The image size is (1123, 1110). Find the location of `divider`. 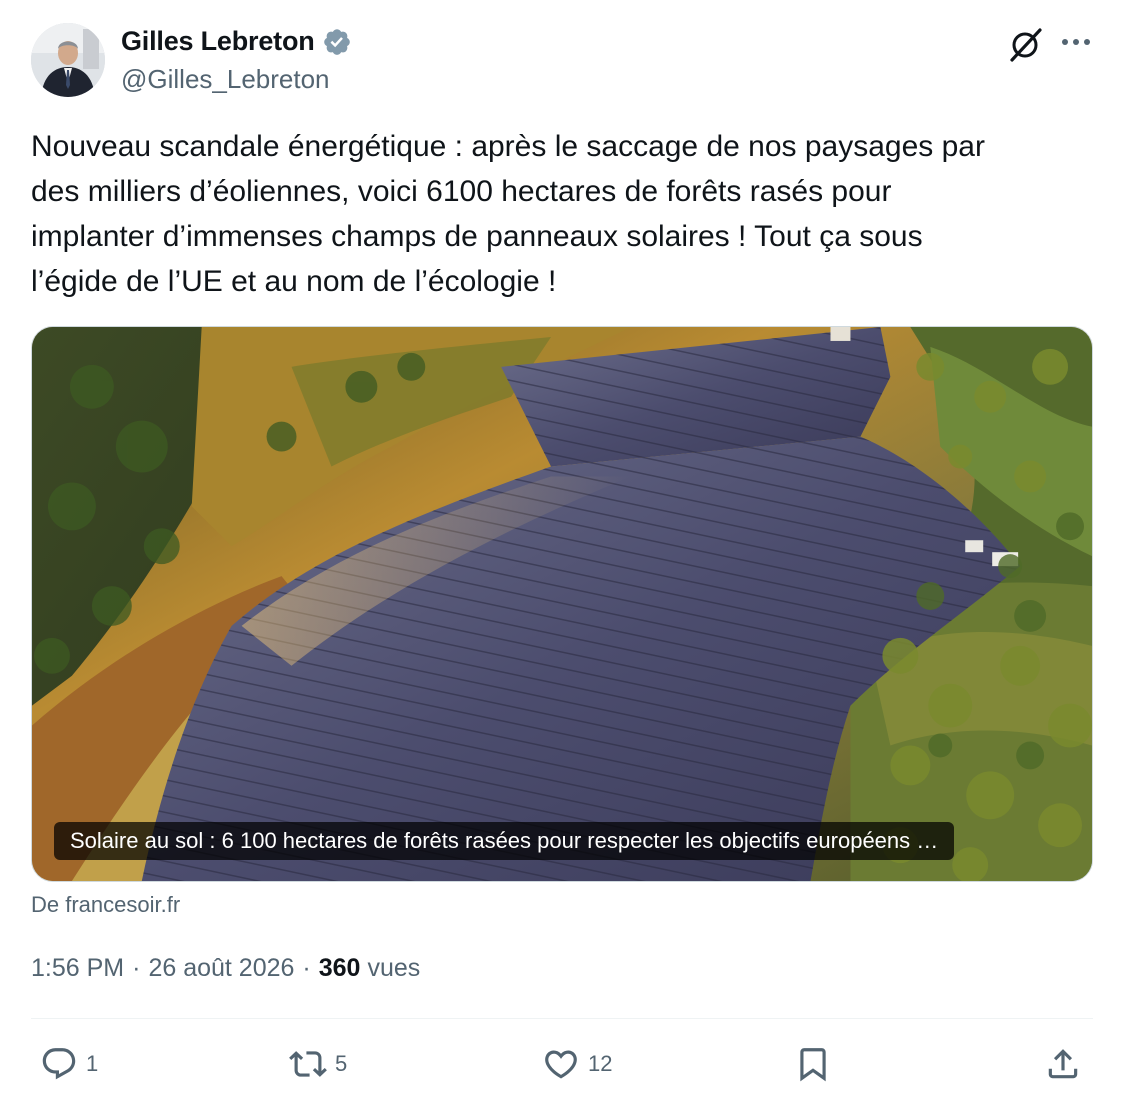

divider is located at coordinates (562, 1018).